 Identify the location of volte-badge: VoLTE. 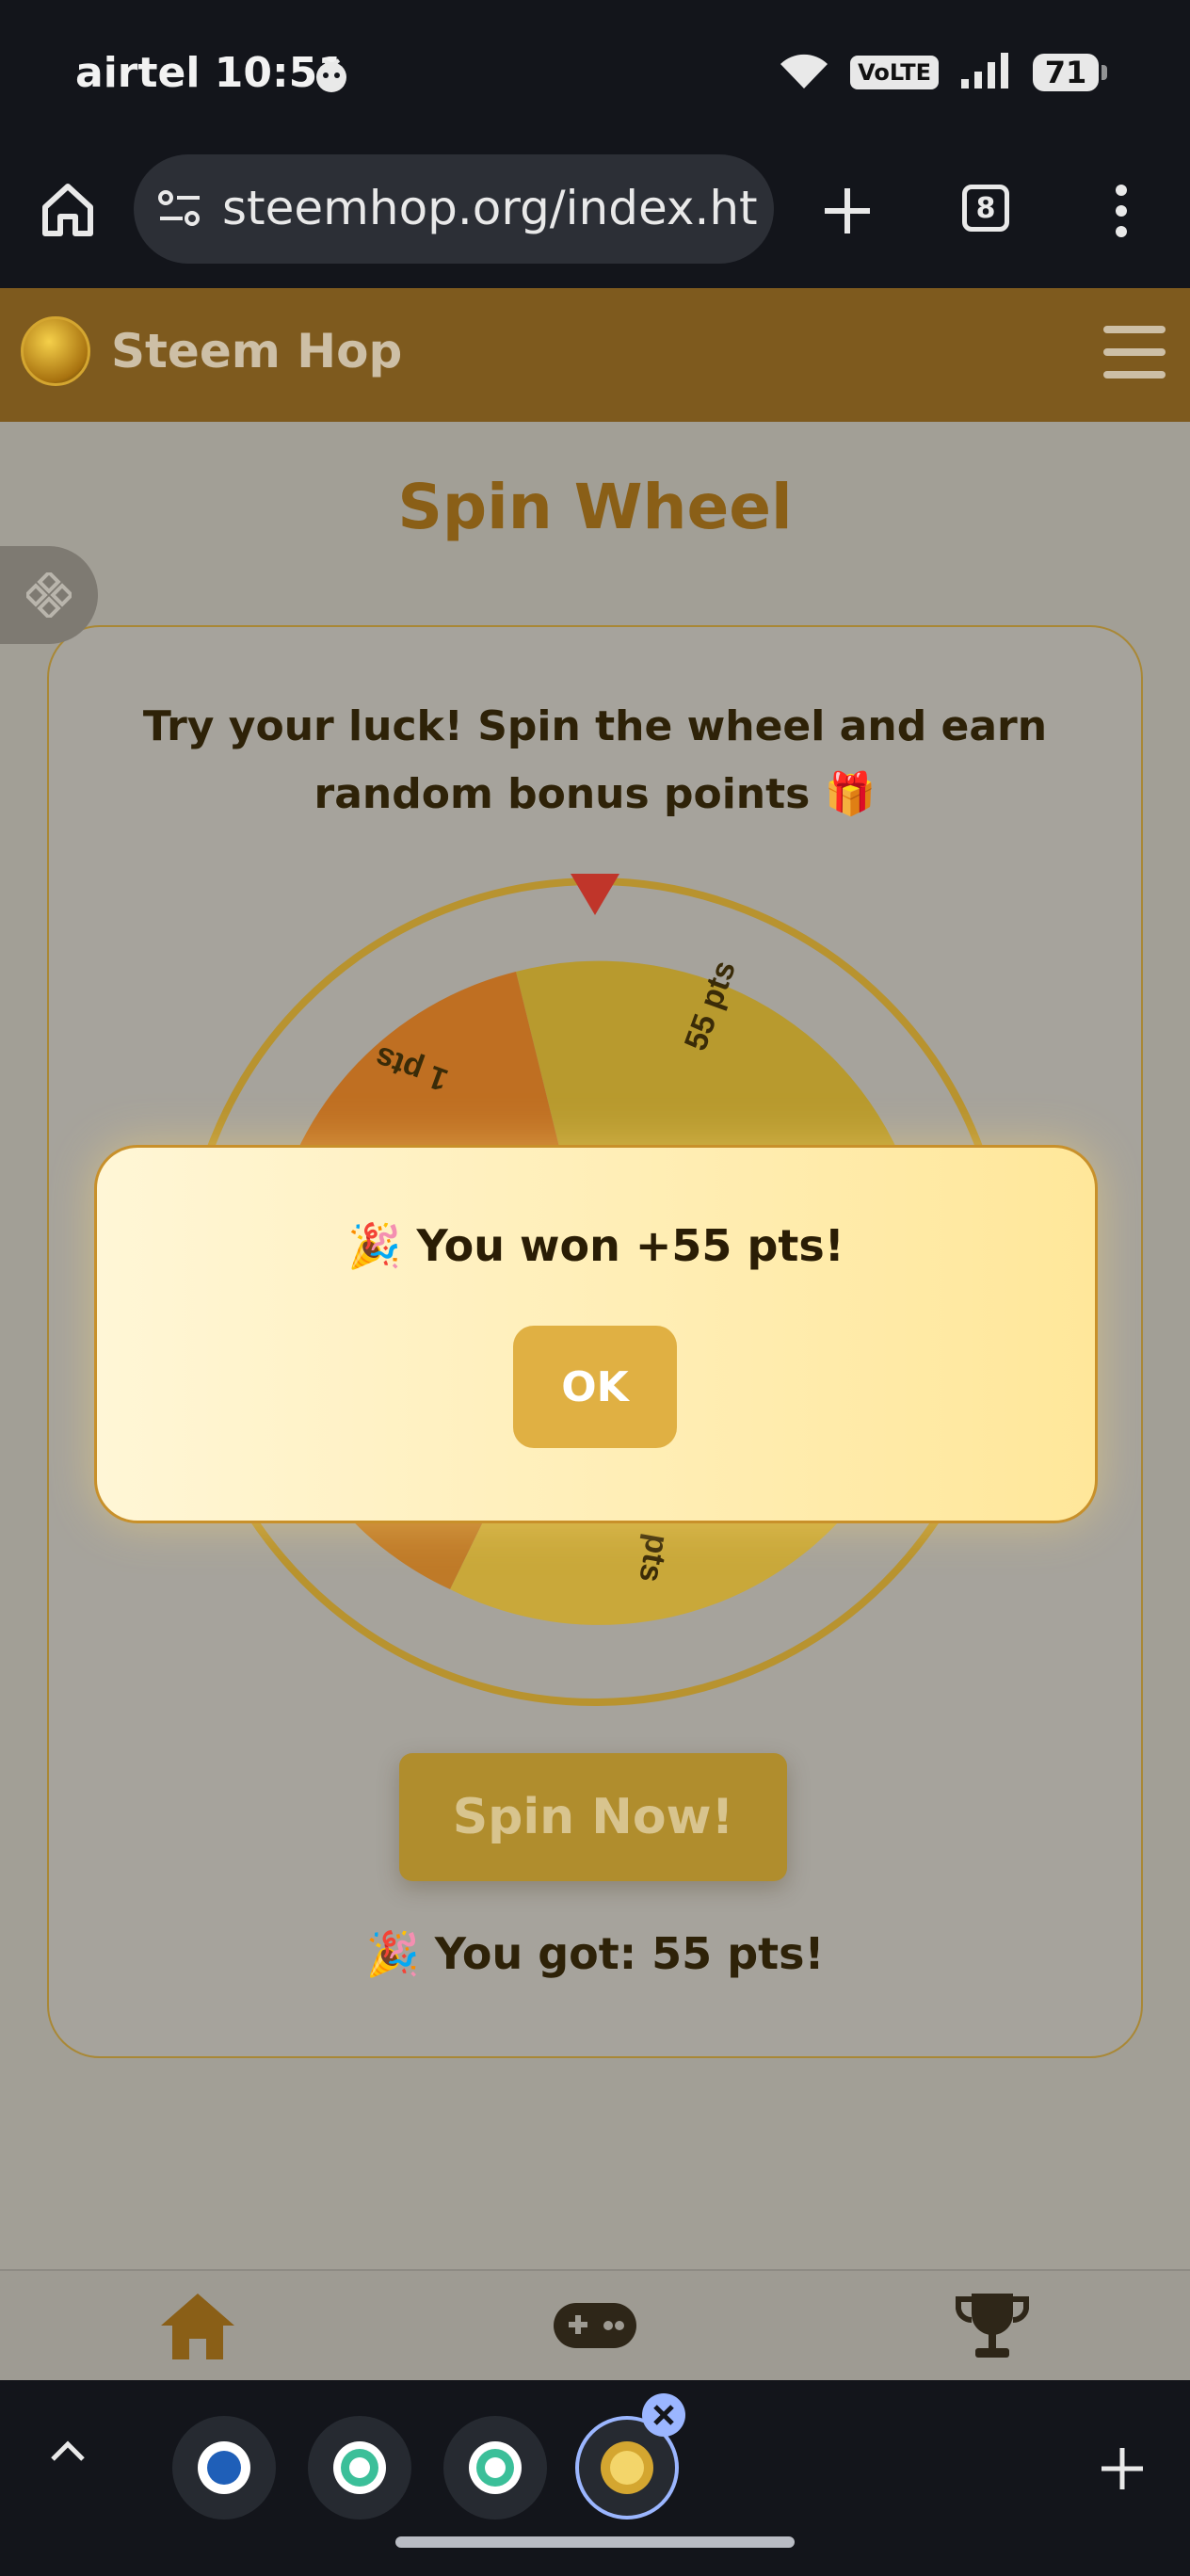
(895, 72).